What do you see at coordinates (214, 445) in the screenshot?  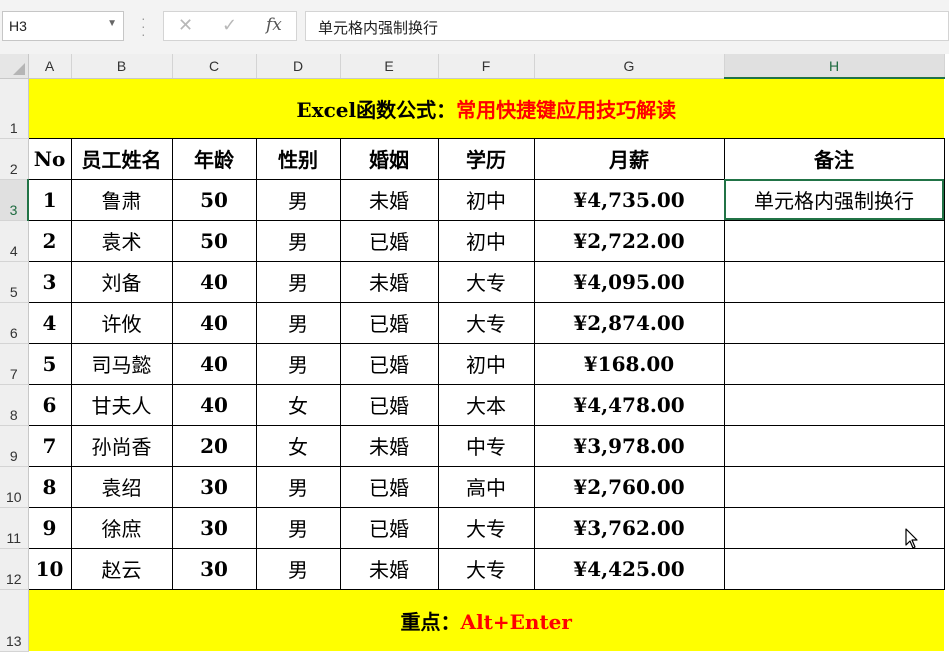 I see `cell-age: 20` at bounding box center [214, 445].